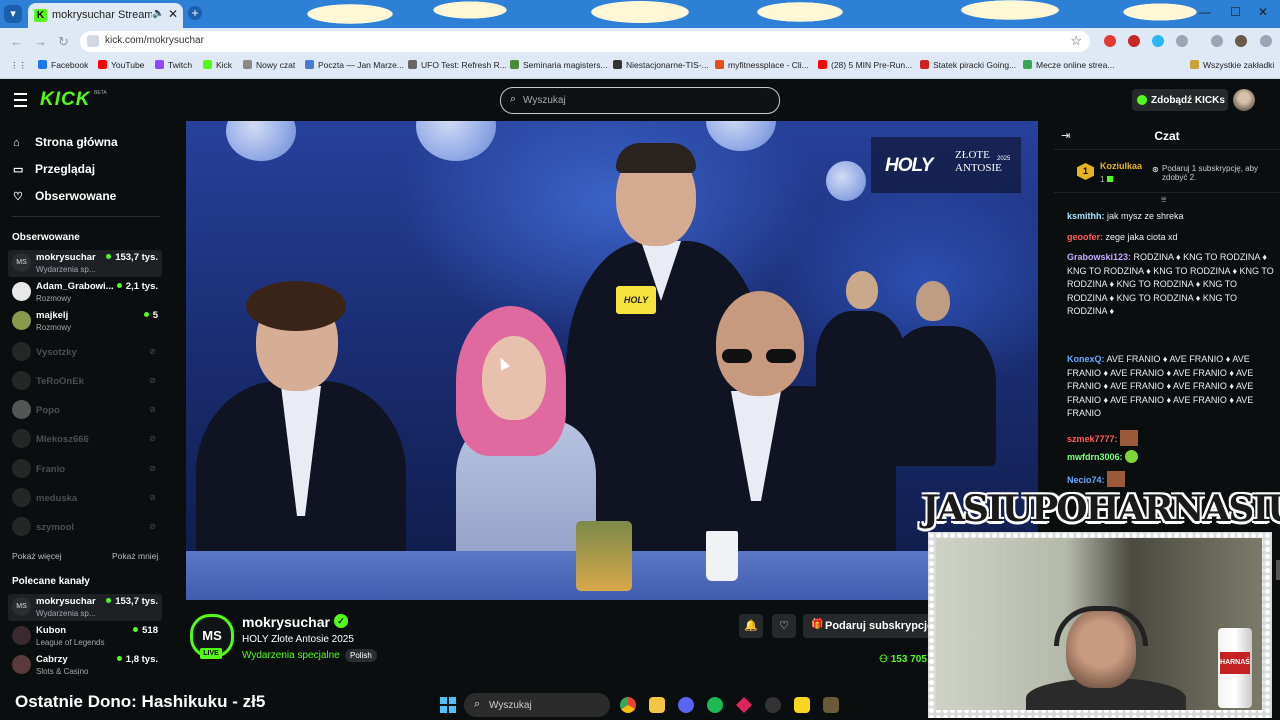 This screenshot has height=720, width=1280. What do you see at coordinates (1155, 169) in the screenshot?
I see `gift-icon: ⊛` at bounding box center [1155, 169].